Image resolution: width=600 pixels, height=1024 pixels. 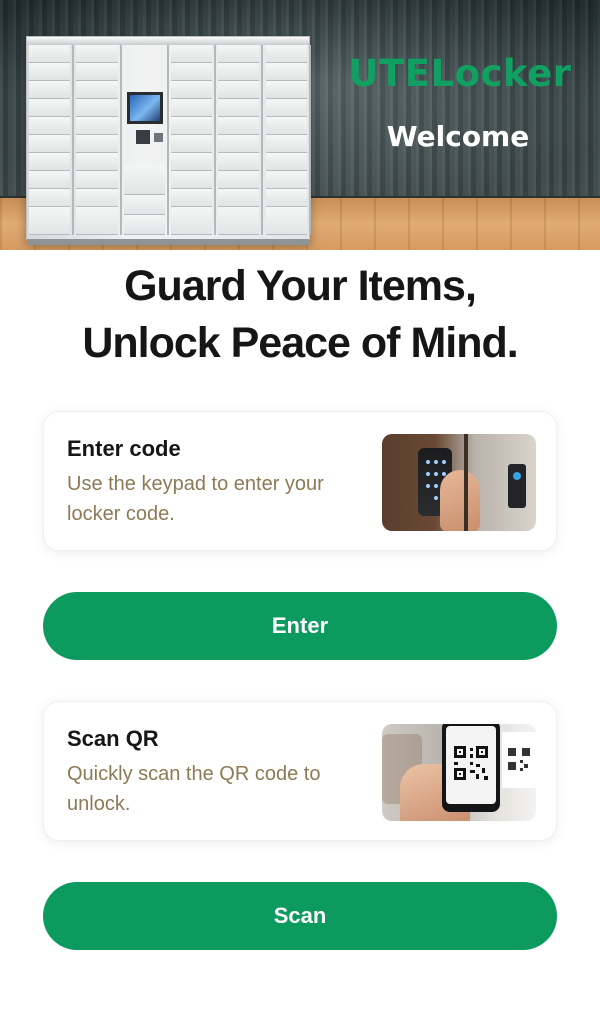 I want to click on scan-qr-title: Scan QR, so click(x=113, y=738).